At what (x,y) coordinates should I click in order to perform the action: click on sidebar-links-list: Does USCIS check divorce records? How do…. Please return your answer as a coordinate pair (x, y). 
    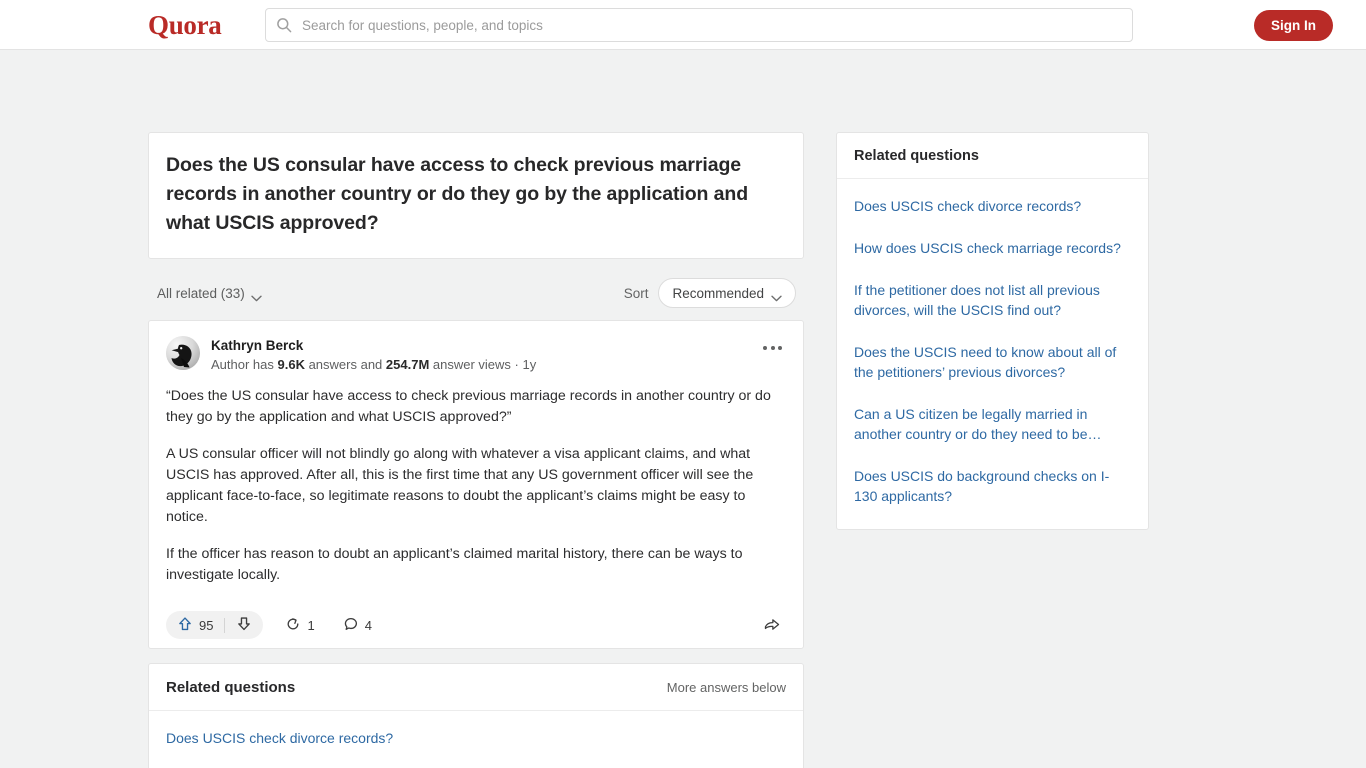
    Looking at the image, I should click on (992, 354).